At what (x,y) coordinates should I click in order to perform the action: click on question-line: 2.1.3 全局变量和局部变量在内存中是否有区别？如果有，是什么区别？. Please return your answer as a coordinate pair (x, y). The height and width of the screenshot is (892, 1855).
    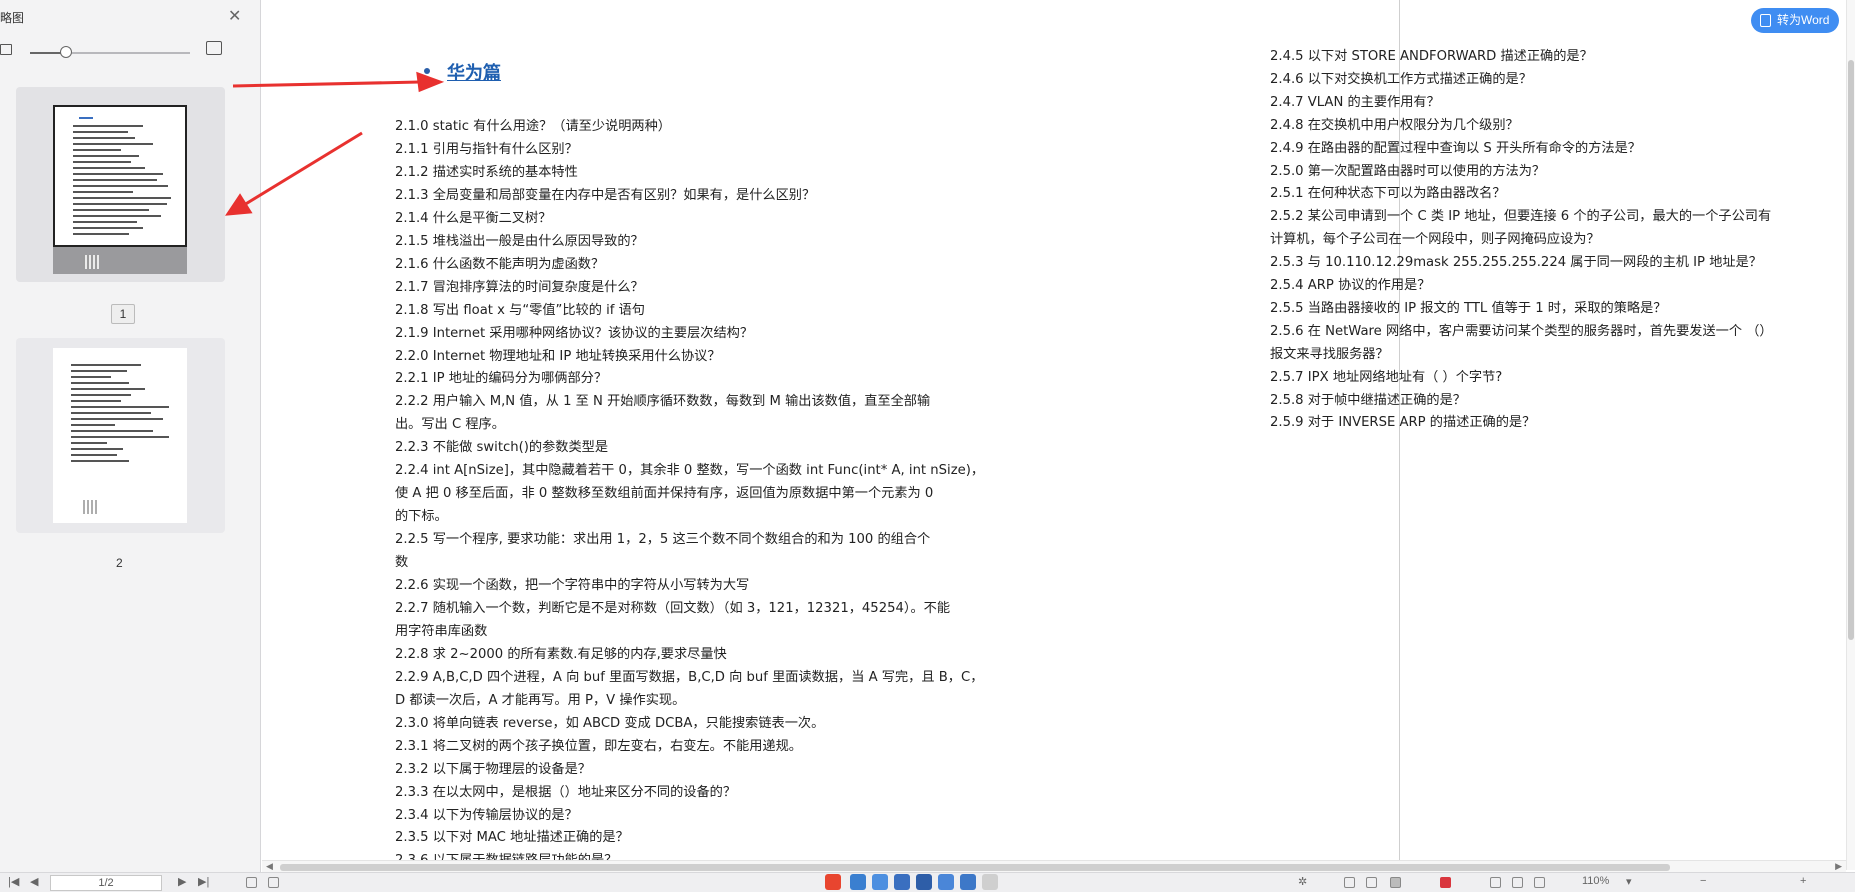
    Looking at the image, I should click on (605, 193).